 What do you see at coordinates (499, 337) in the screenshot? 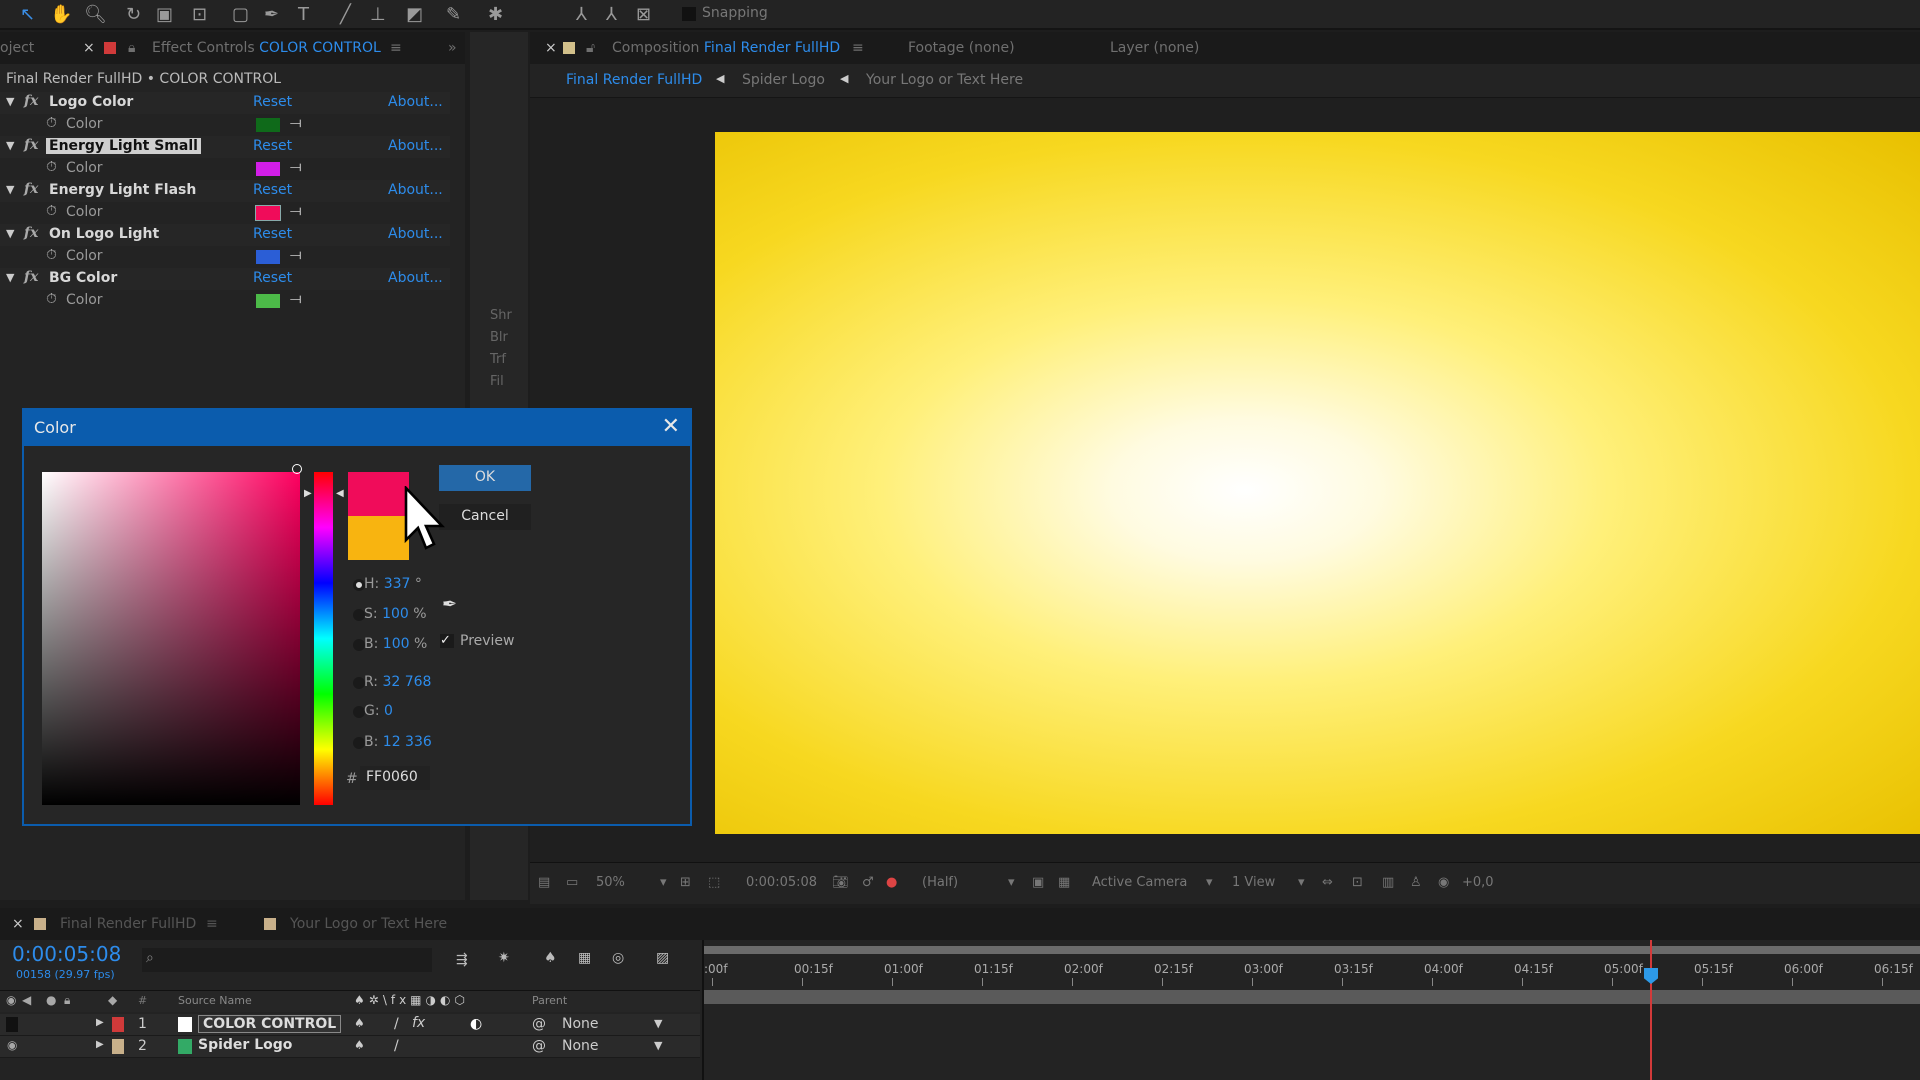
I see `side-panel-label: Blr` at bounding box center [499, 337].